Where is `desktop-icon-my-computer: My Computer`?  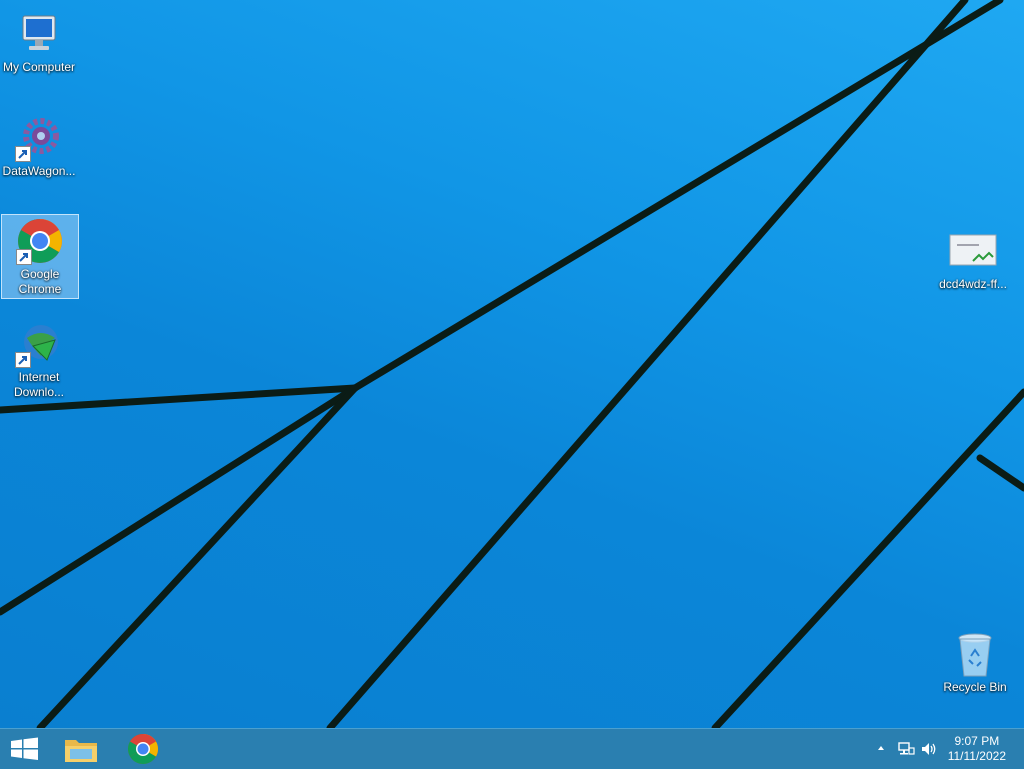
desktop-icon-my-computer: My Computer is located at coordinates (39, 41).